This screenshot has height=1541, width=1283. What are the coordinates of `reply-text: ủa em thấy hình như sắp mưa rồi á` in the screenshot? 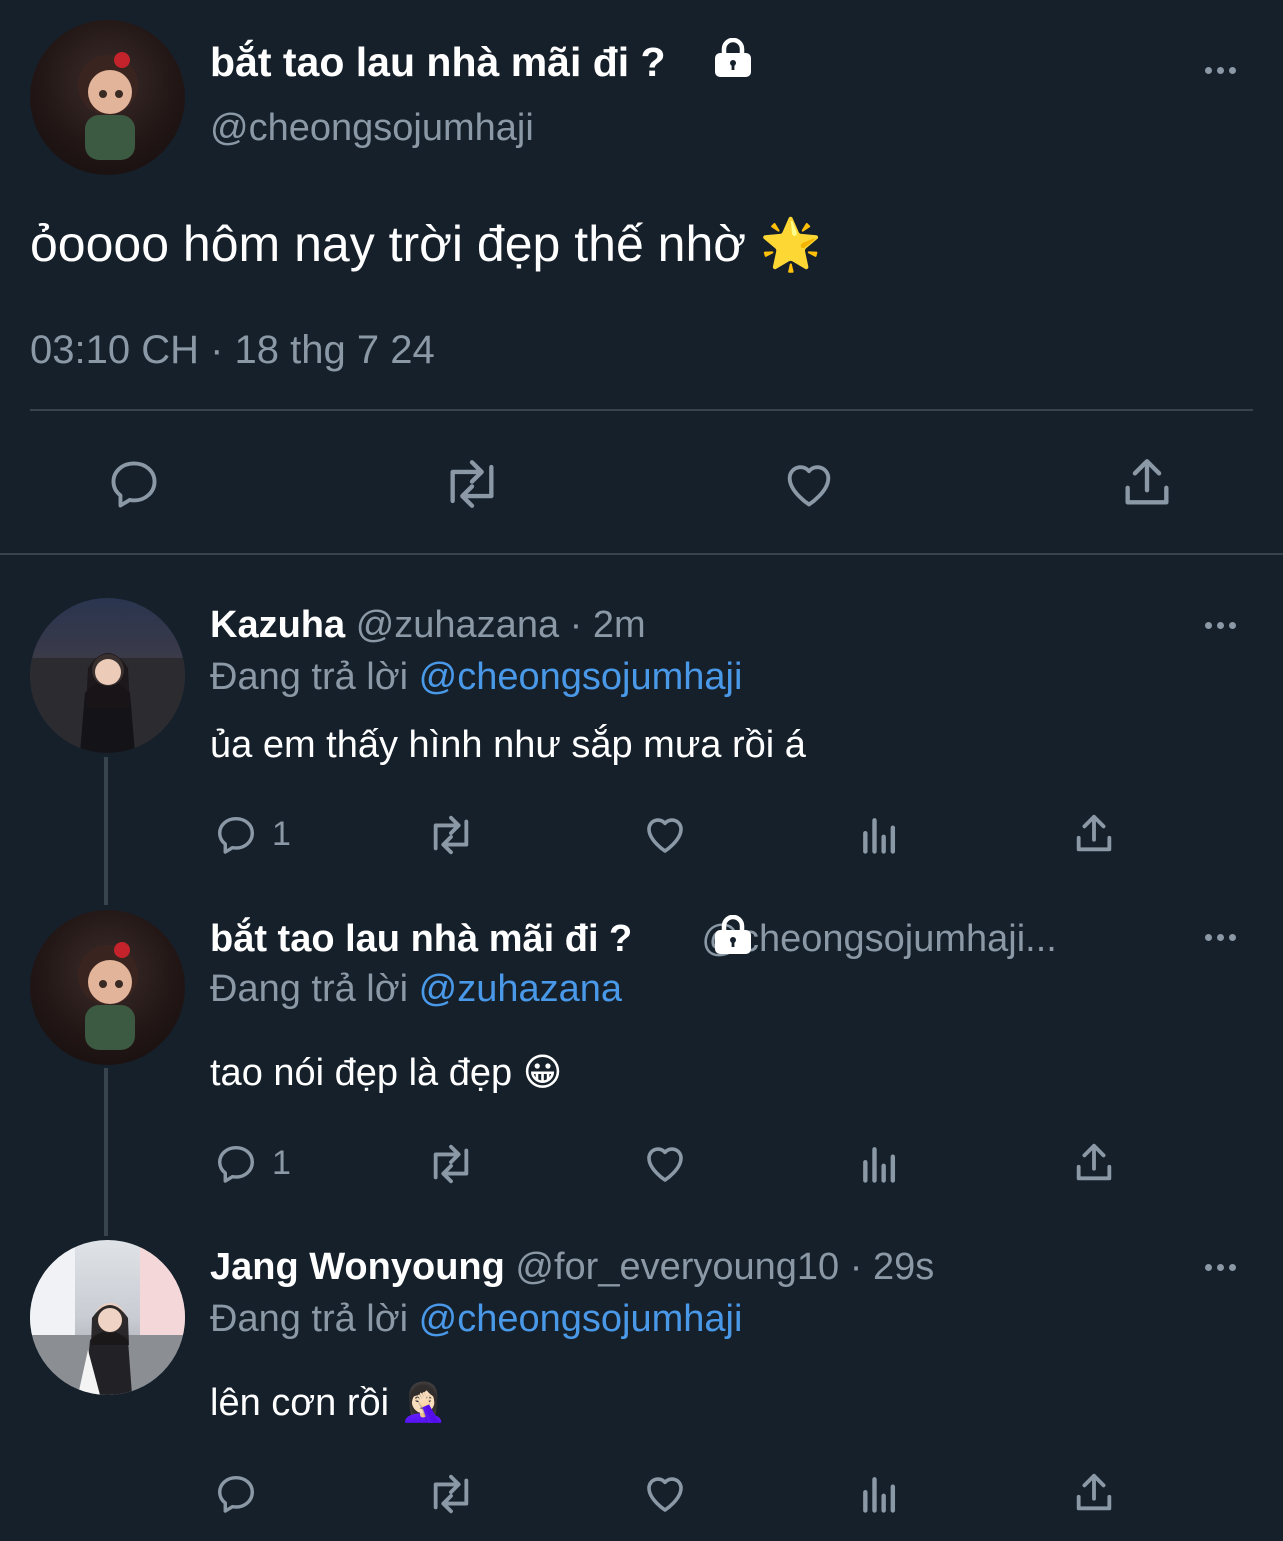 It's located at (508, 745).